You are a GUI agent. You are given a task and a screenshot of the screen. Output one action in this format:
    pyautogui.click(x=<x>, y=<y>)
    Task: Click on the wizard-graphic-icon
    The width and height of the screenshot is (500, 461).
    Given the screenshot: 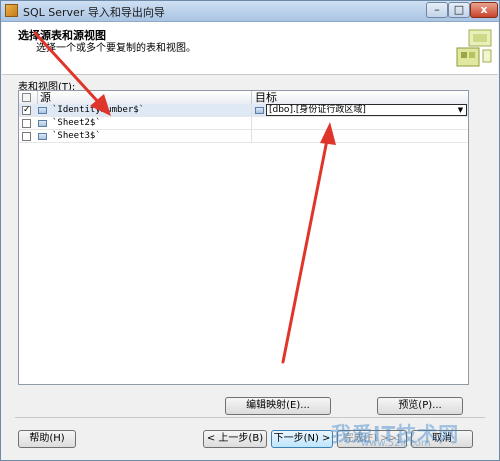 What is the action you would take?
    pyautogui.click(x=474, y=48)
    